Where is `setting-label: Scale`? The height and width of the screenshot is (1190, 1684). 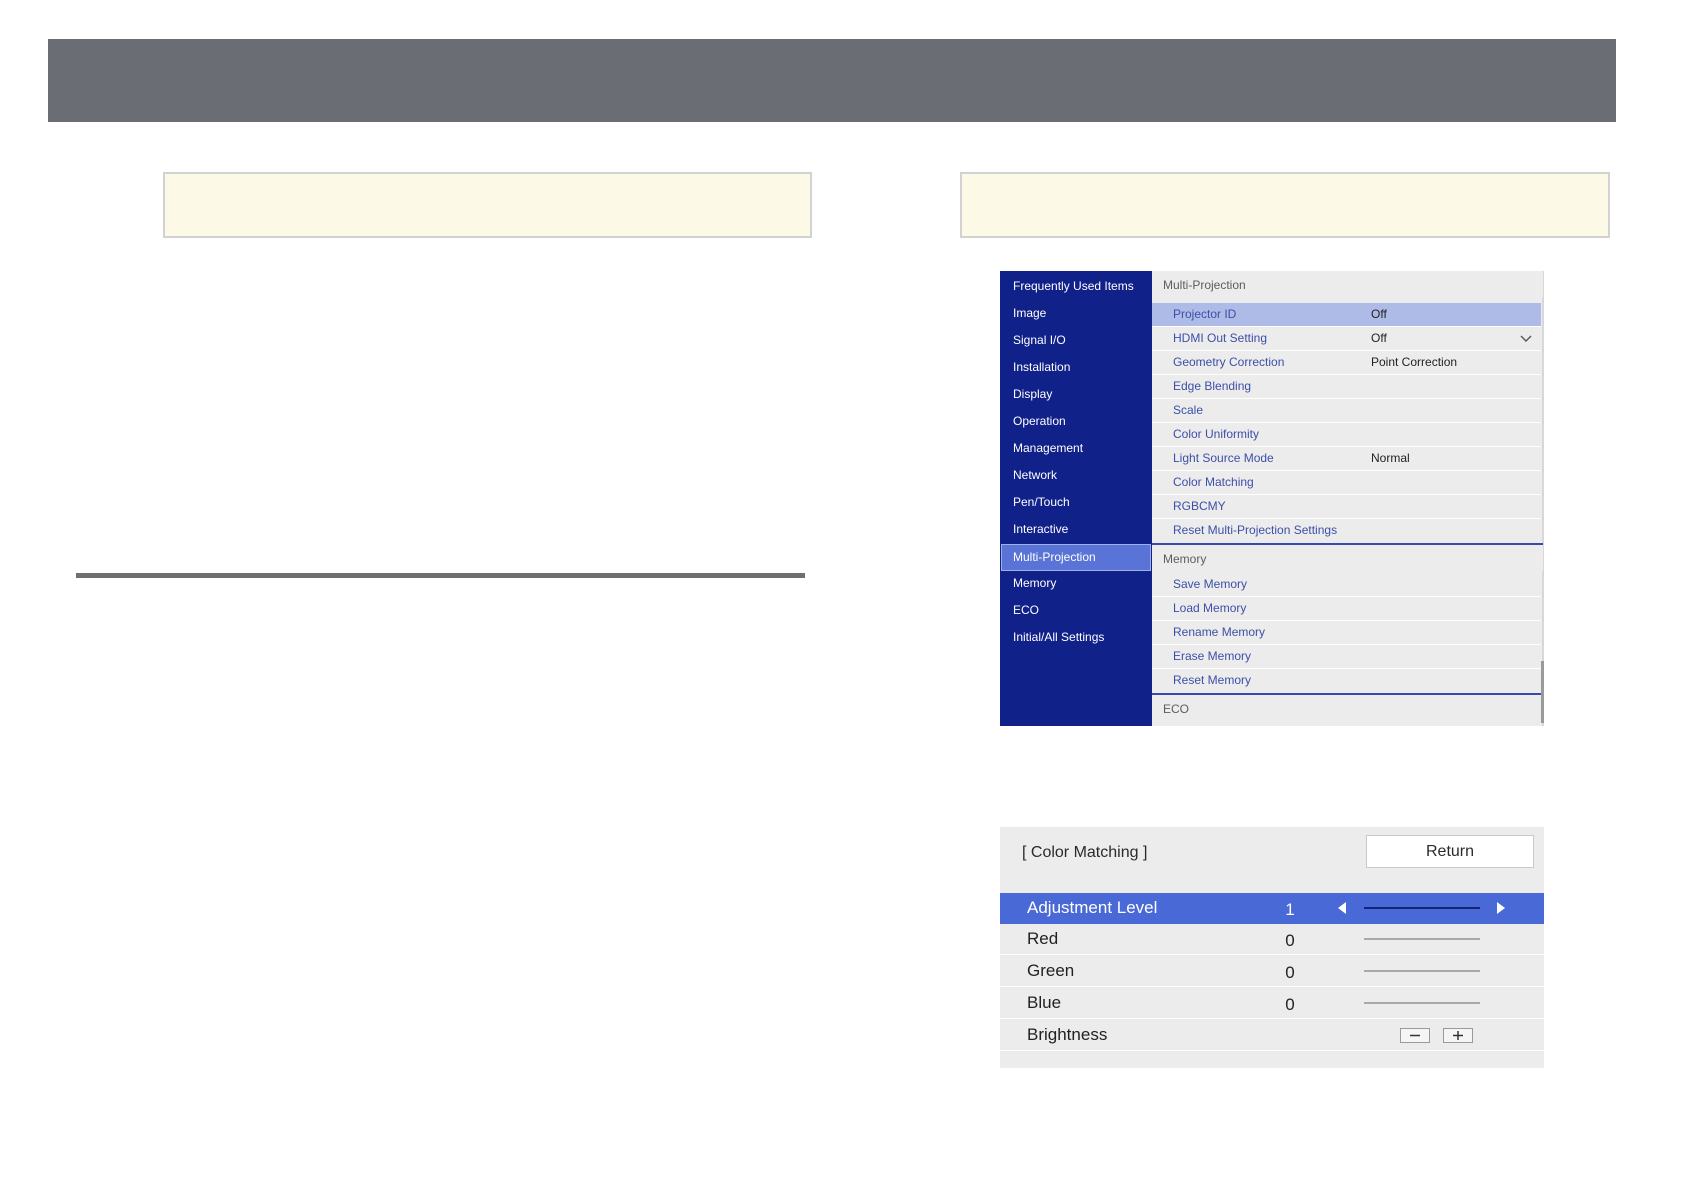
setting-label: Scale is located at coordinates (1188, 410).